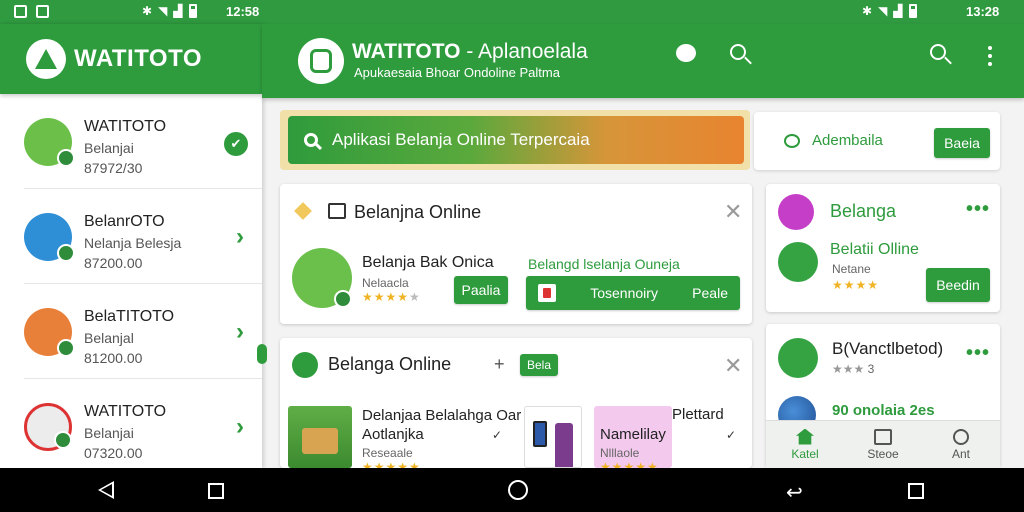  I want to click on app-icon, so click(798, 262).